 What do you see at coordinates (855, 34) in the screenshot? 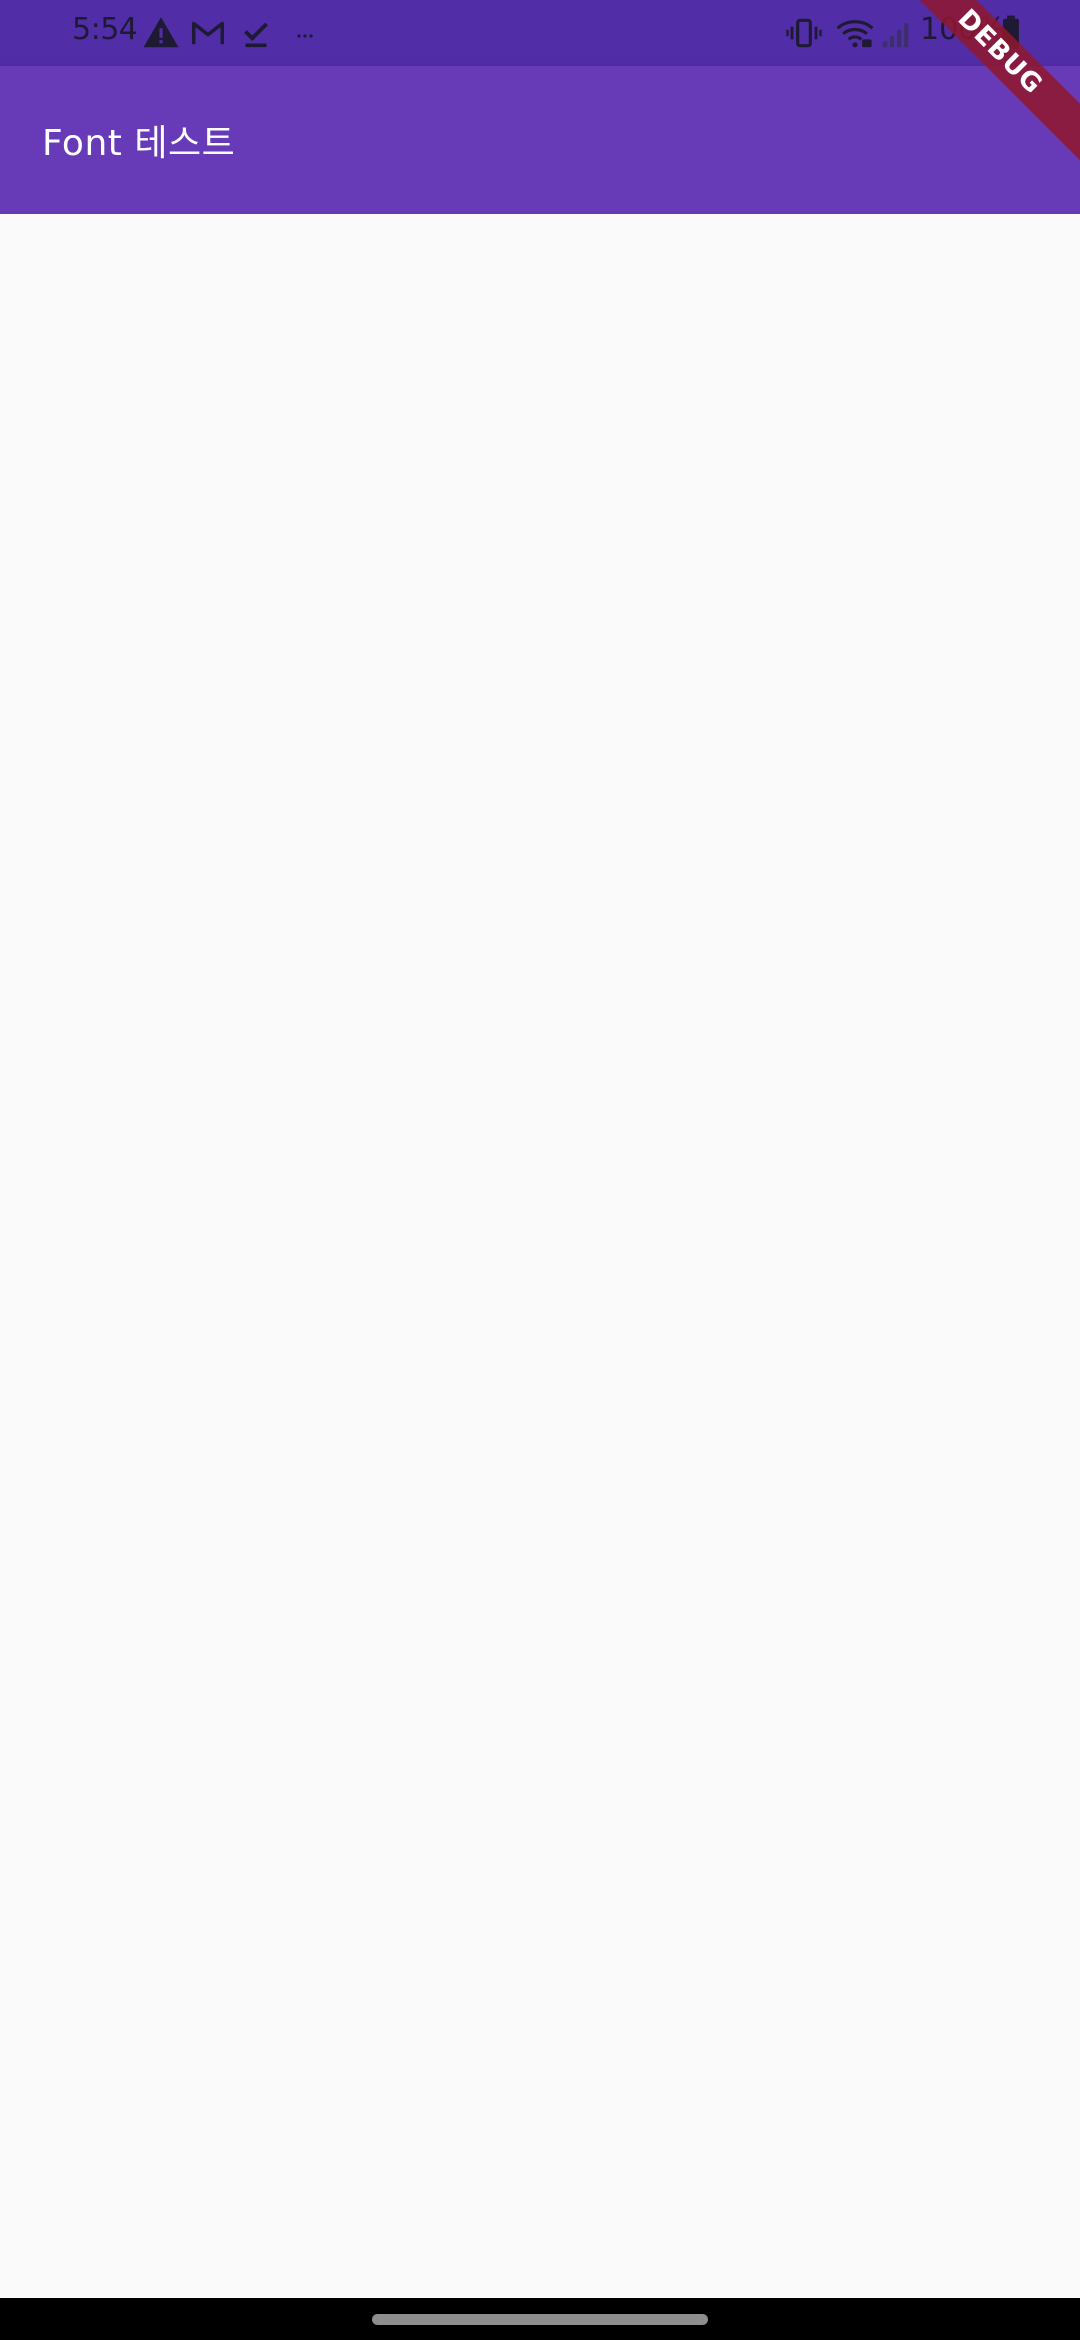
I see `wifi-icon` at bounding box center [855, 34].